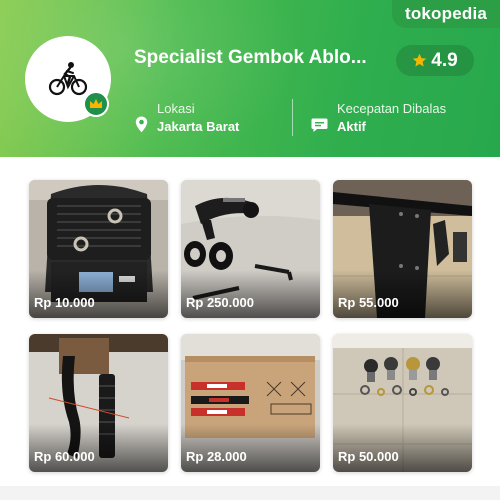  I want to click on product-card: Rp 50.000, so click(402, 403).